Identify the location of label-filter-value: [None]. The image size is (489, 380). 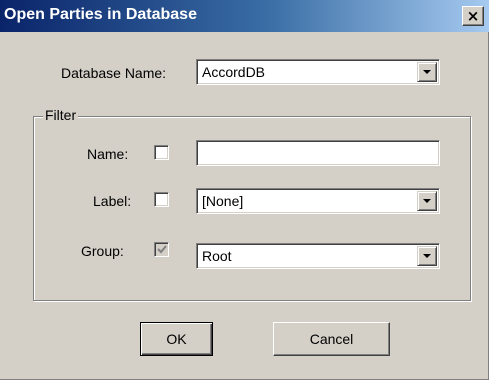
(223, 201).